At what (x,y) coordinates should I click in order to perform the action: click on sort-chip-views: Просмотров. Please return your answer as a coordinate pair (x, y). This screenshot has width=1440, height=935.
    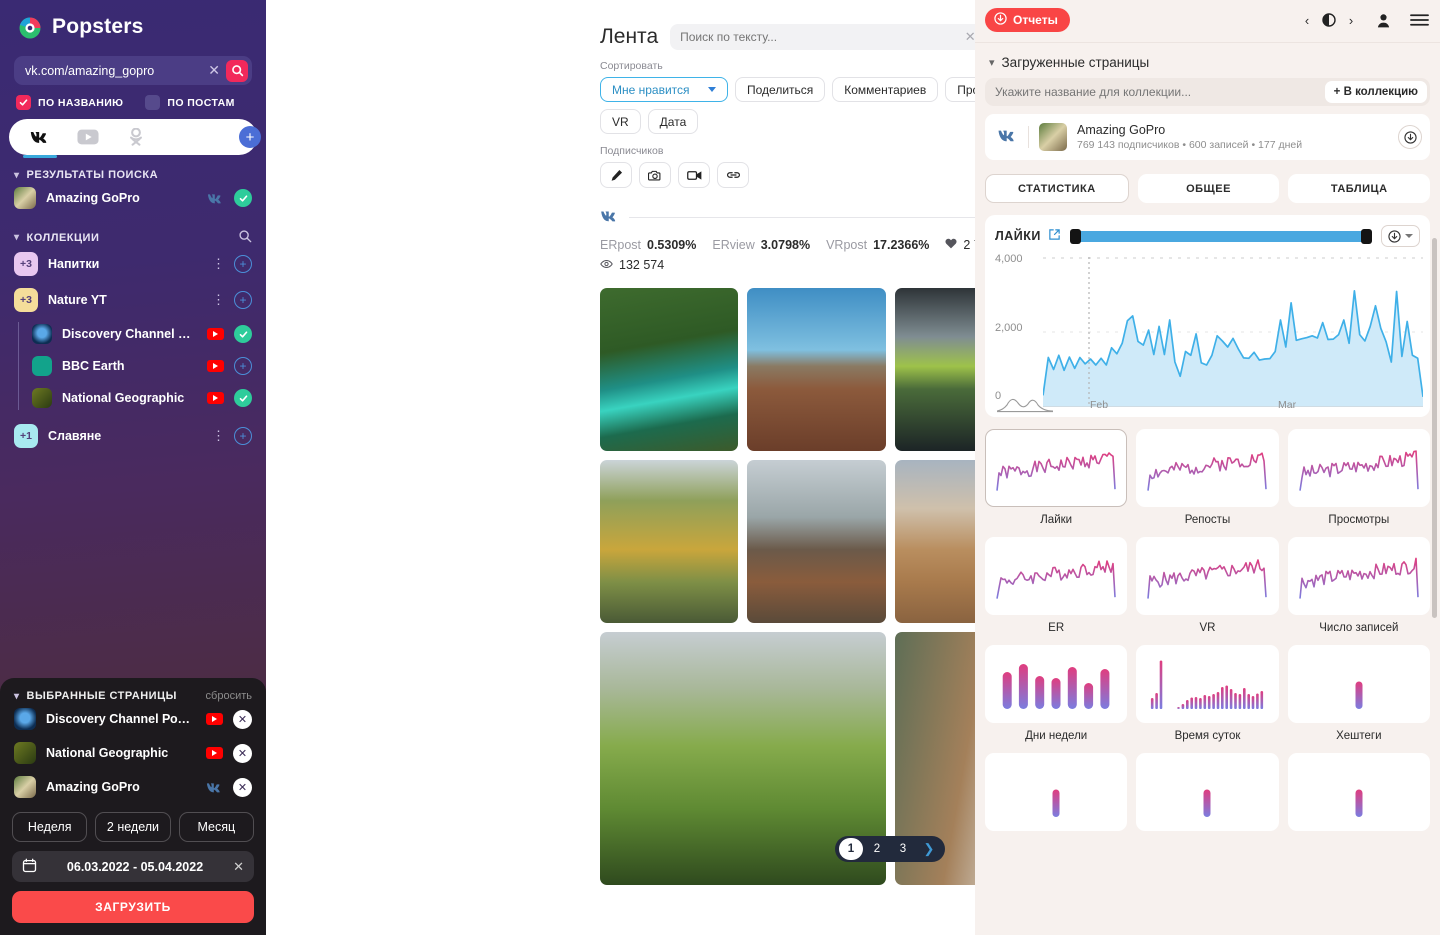
    Looking at the image, I should click on (960, 89).